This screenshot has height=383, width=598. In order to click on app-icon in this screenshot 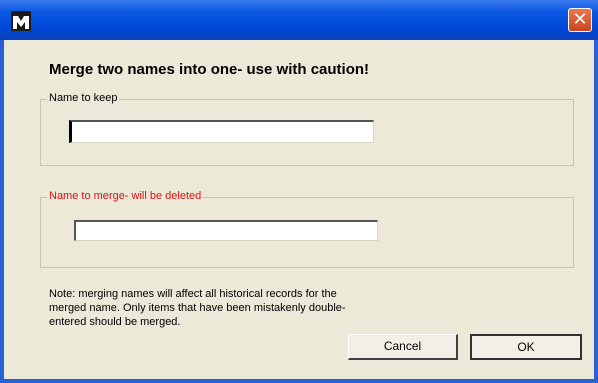, I will do `click(21, 21)`.